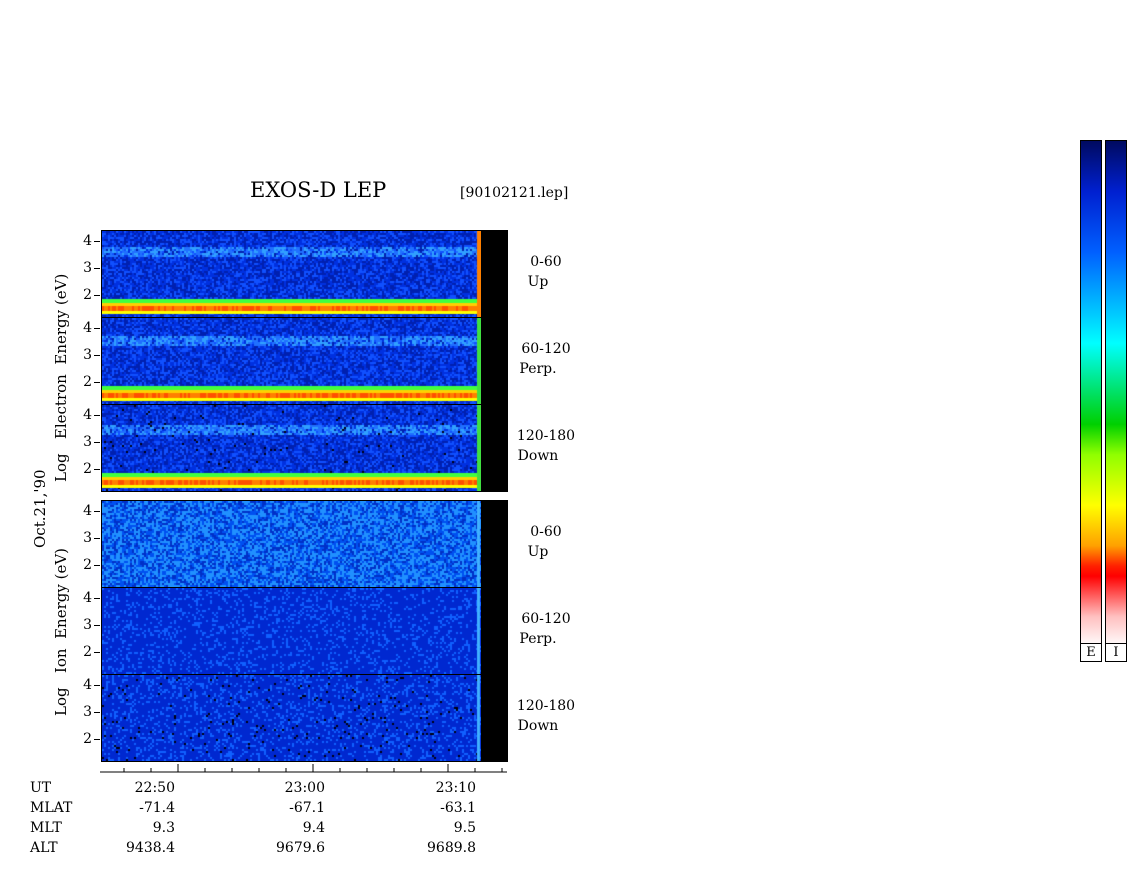  Describe the element at coordinates (538, 552) in the screenshot. I see `ion-direction-label: Up` at that location.